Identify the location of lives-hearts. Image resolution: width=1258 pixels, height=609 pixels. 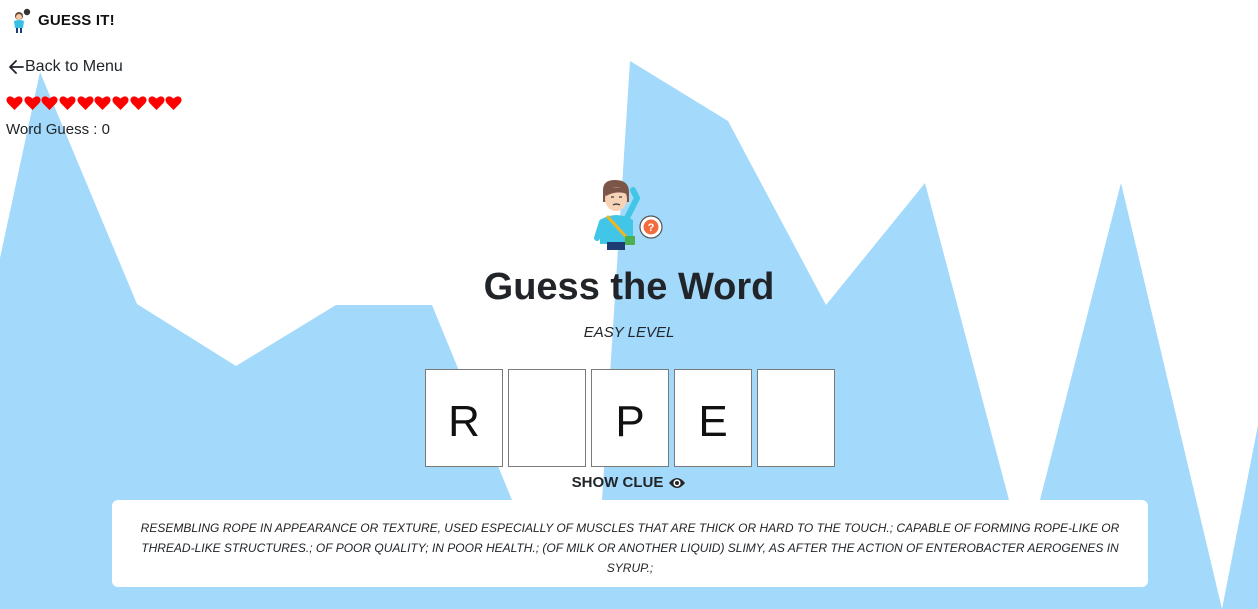
(94, 102).